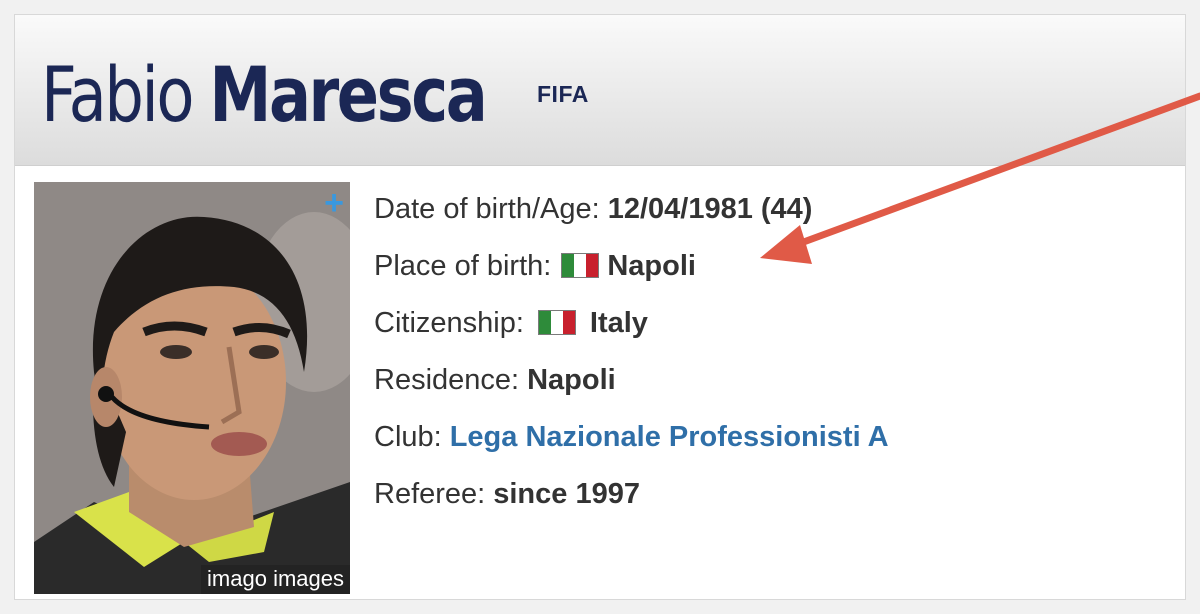 The height and width of the screenshot is (614, 1200). I want to click on club-label: Club:, so click(408, 436).